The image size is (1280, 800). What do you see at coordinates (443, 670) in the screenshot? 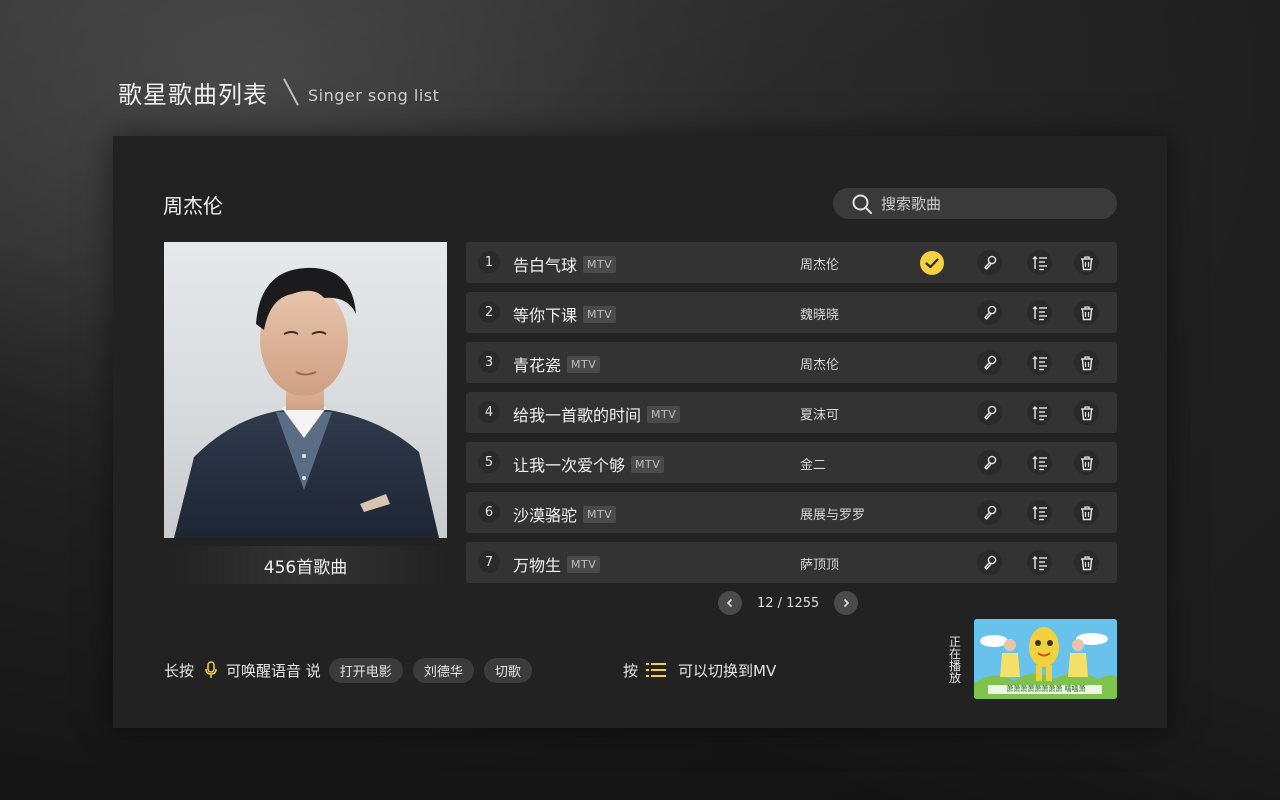
I see `voice-chip-singer: 刘德华` at bounding box center [443, 670].